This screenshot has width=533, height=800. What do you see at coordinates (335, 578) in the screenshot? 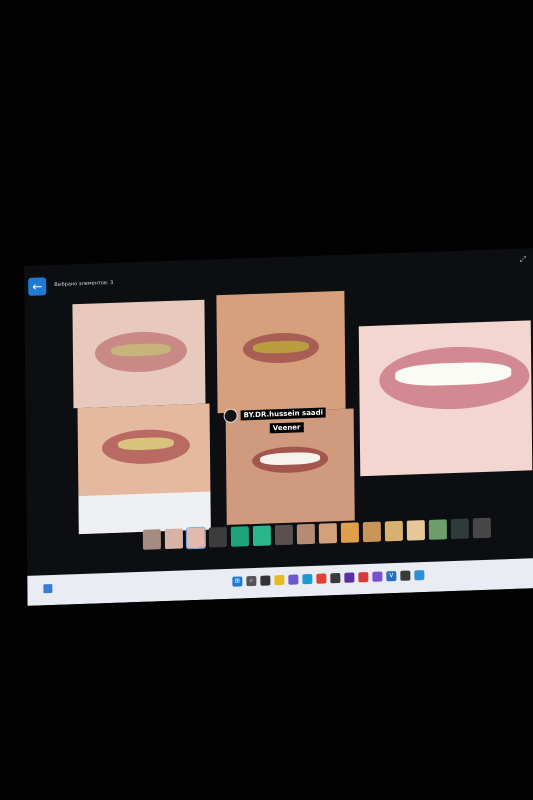
I see `store-icon` at bounding box center [335, 578].